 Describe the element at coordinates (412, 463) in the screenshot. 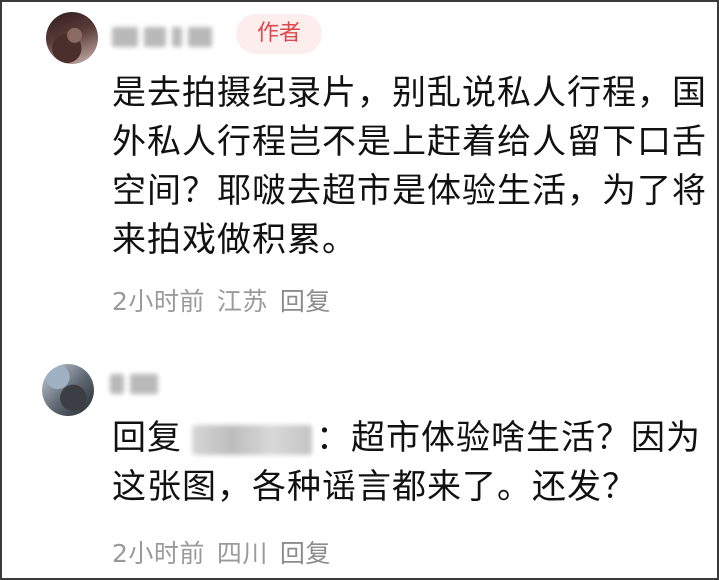

I see `reply-comment-text: 回复 ：超市体验啥生活？因为这张图，各种谣言都来了。还发？` at that location.